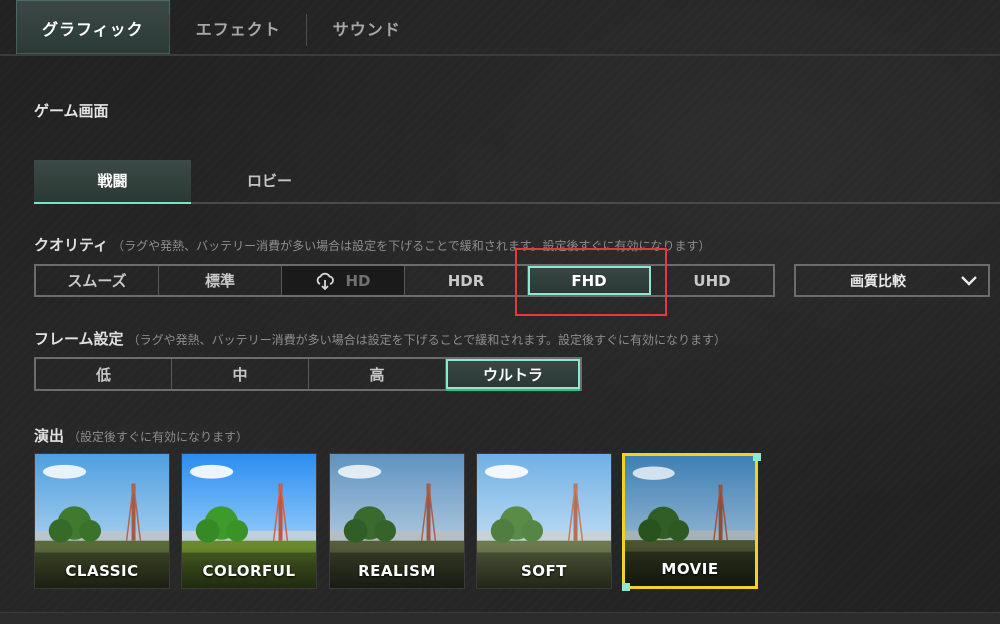 The image size is (1000, 624). Describe the element at coordinates (969, 280) in the screenshot. I see `chevron-down-icon` at that location.